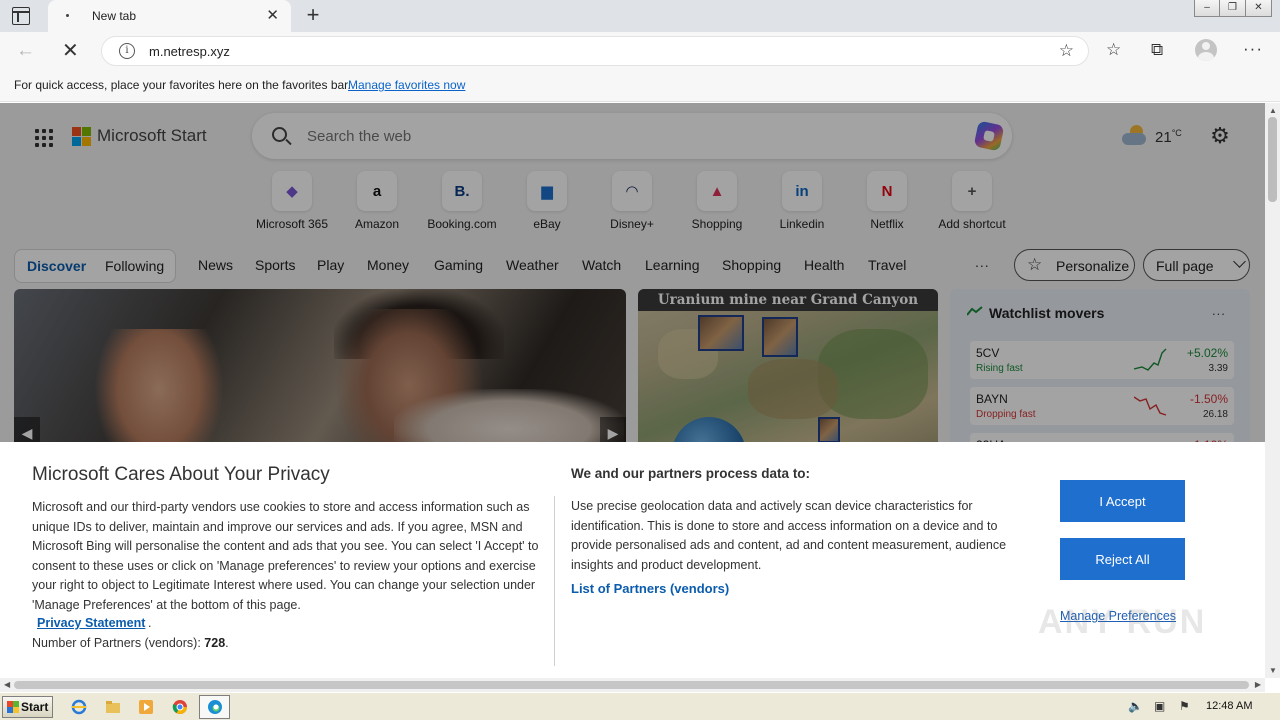  Describe the element at coordinates (1135, 706) in the screenshot. I see `volume-icon: 🔈` at that location.